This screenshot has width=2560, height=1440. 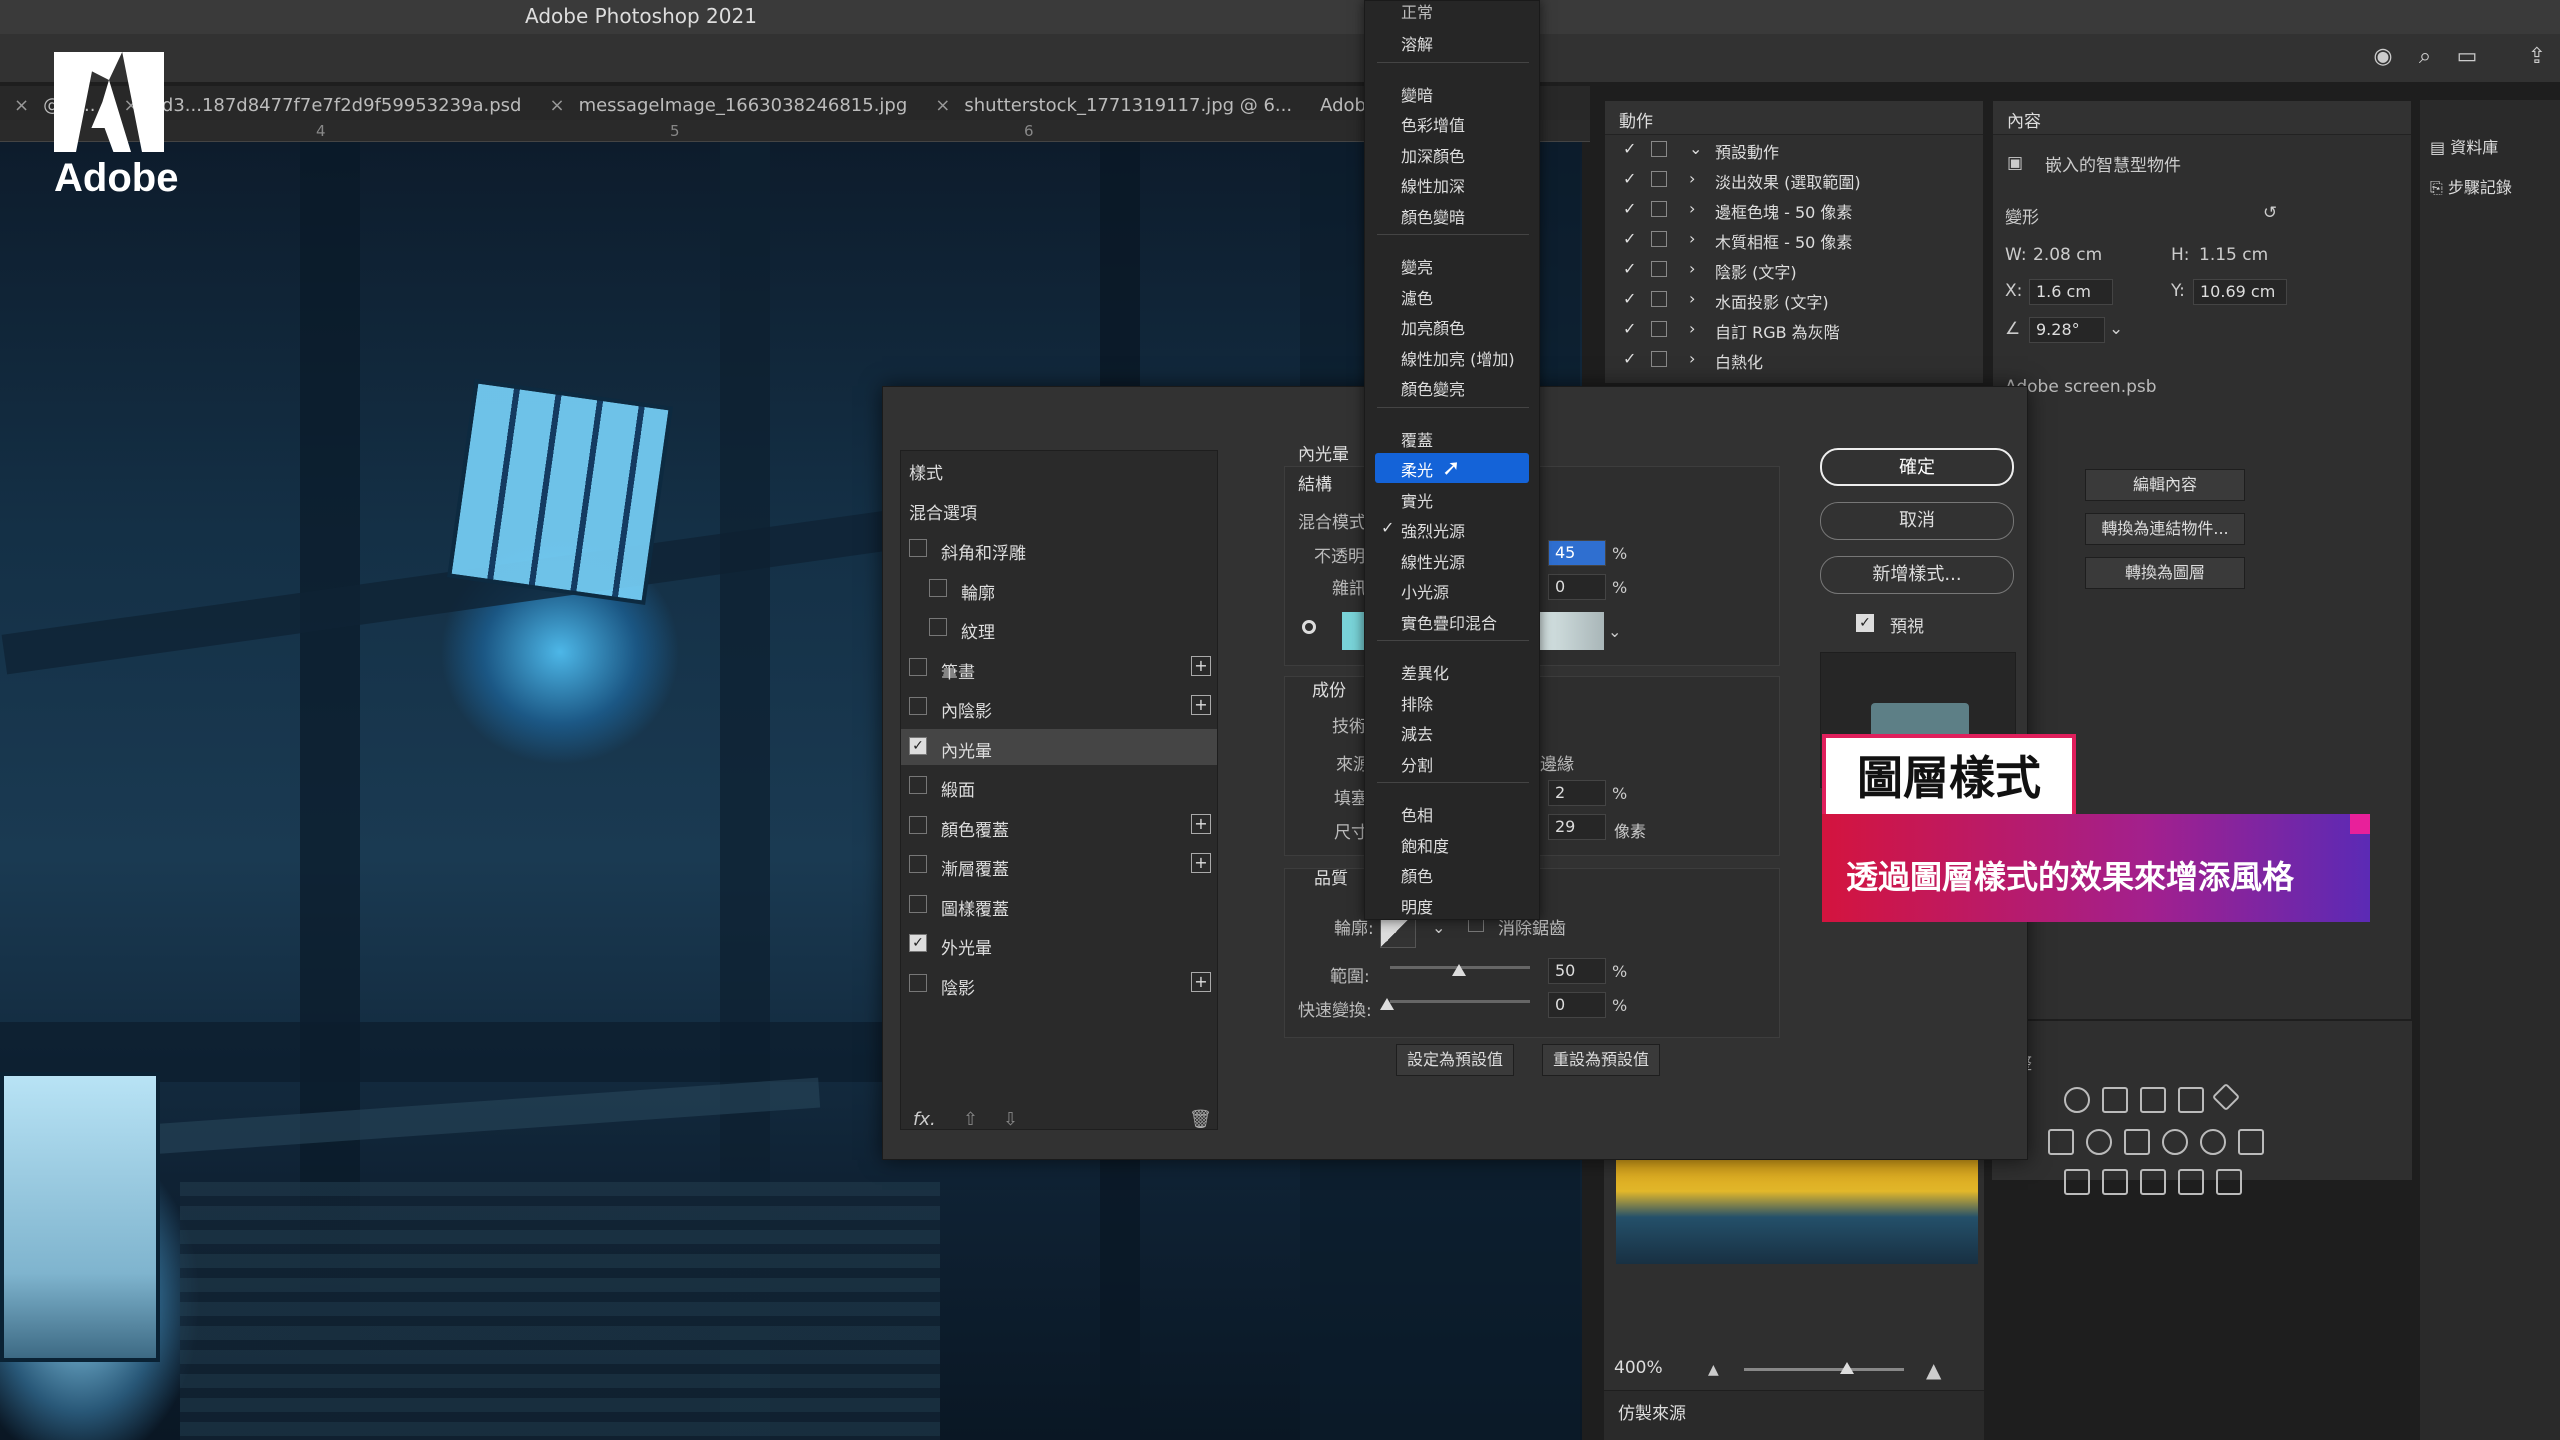 What do you see at coordinates (2229, 1182) in the screenshot?
I see `gradient-map-icon` at bounding box center [2229, 1182].